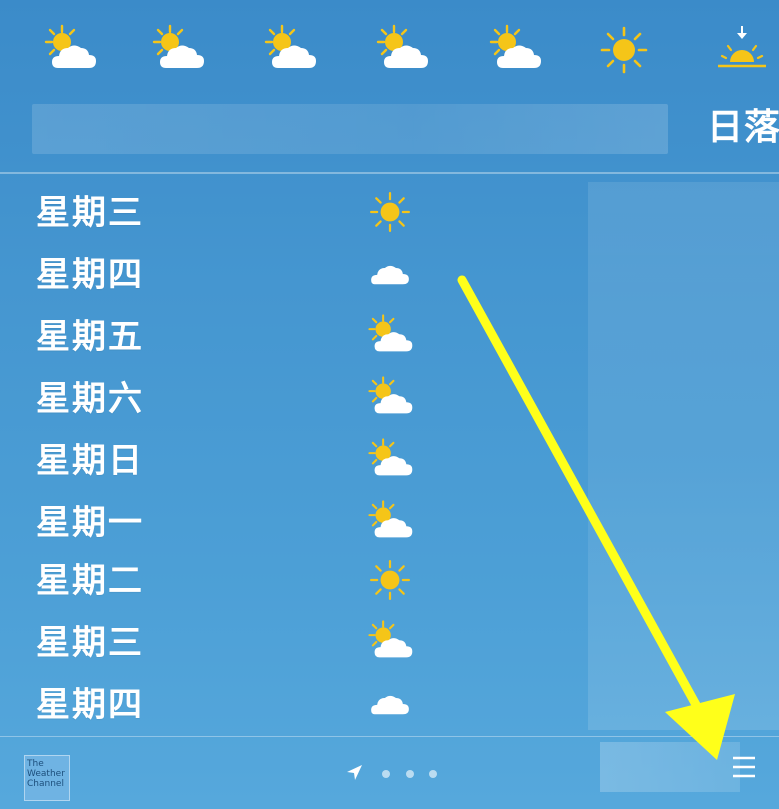 The width and height of the screenshot is (779, 809). I want to click on page-indicator, so click(394, 773).